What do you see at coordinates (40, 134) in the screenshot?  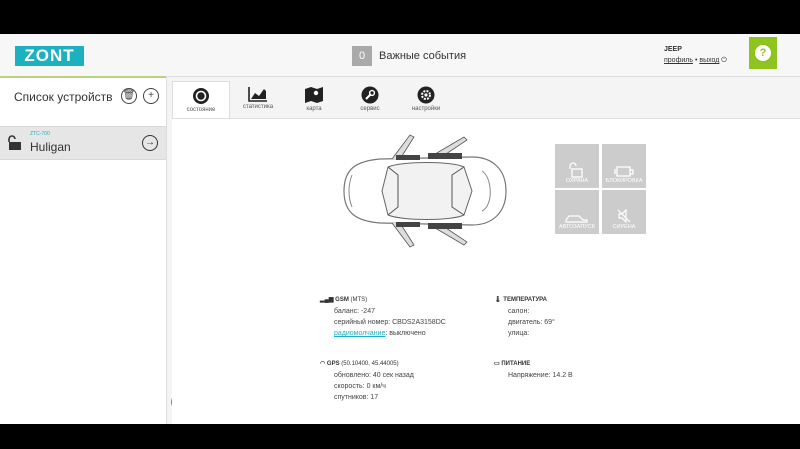 I see `device-model: ZTC-700` at bounding box center [40, 134].